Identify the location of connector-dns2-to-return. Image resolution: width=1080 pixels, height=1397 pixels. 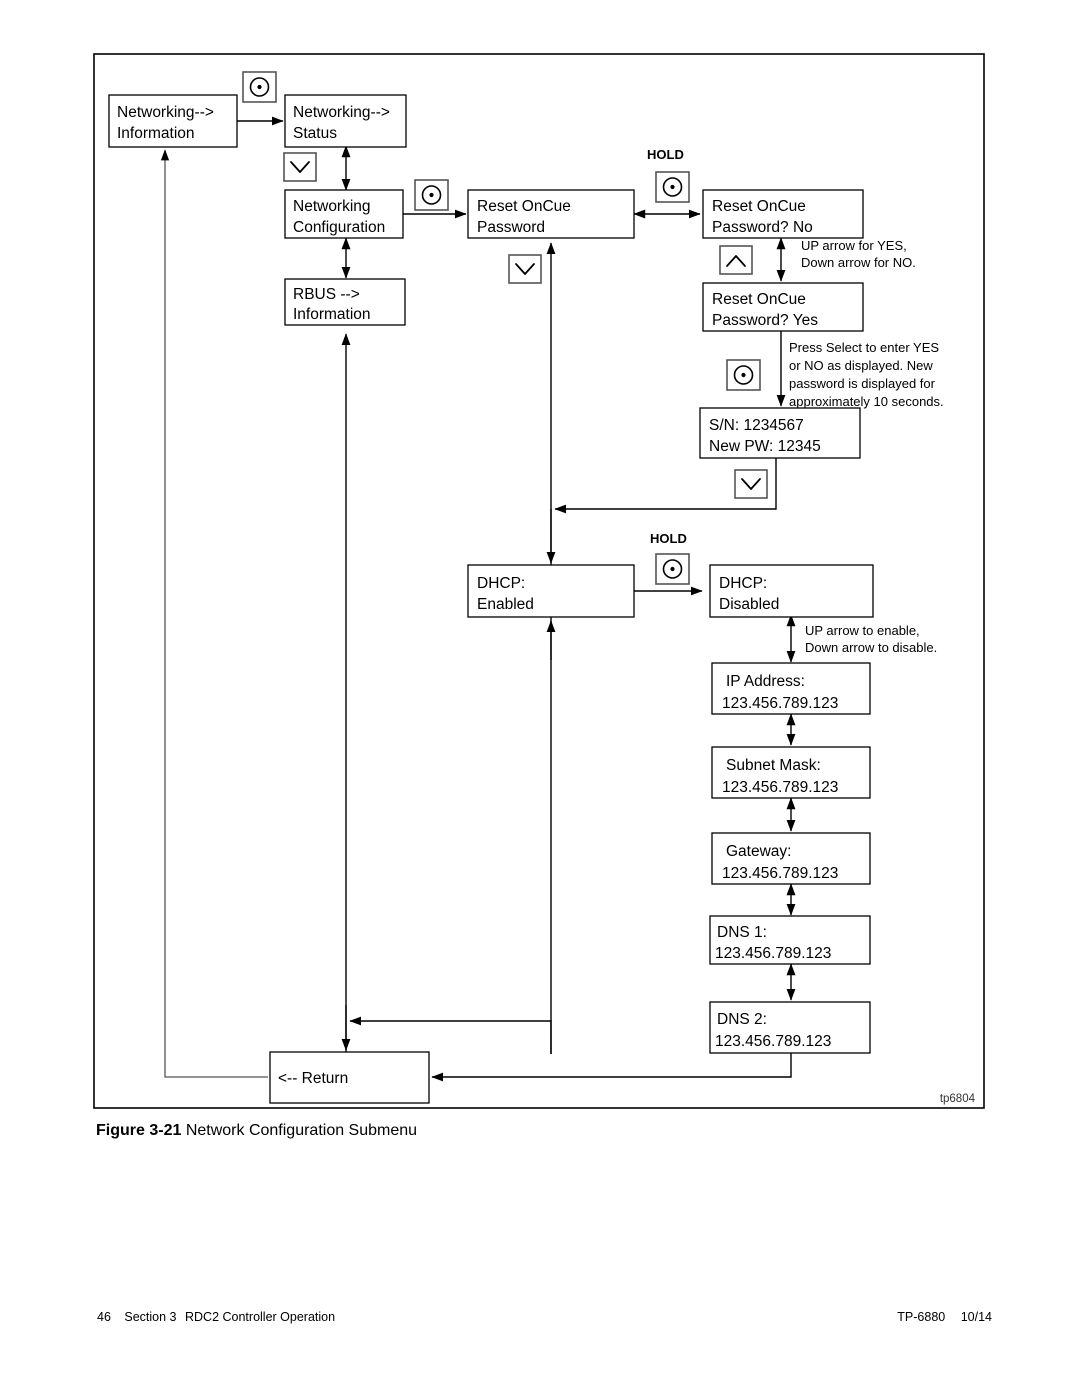
(611, 1067).